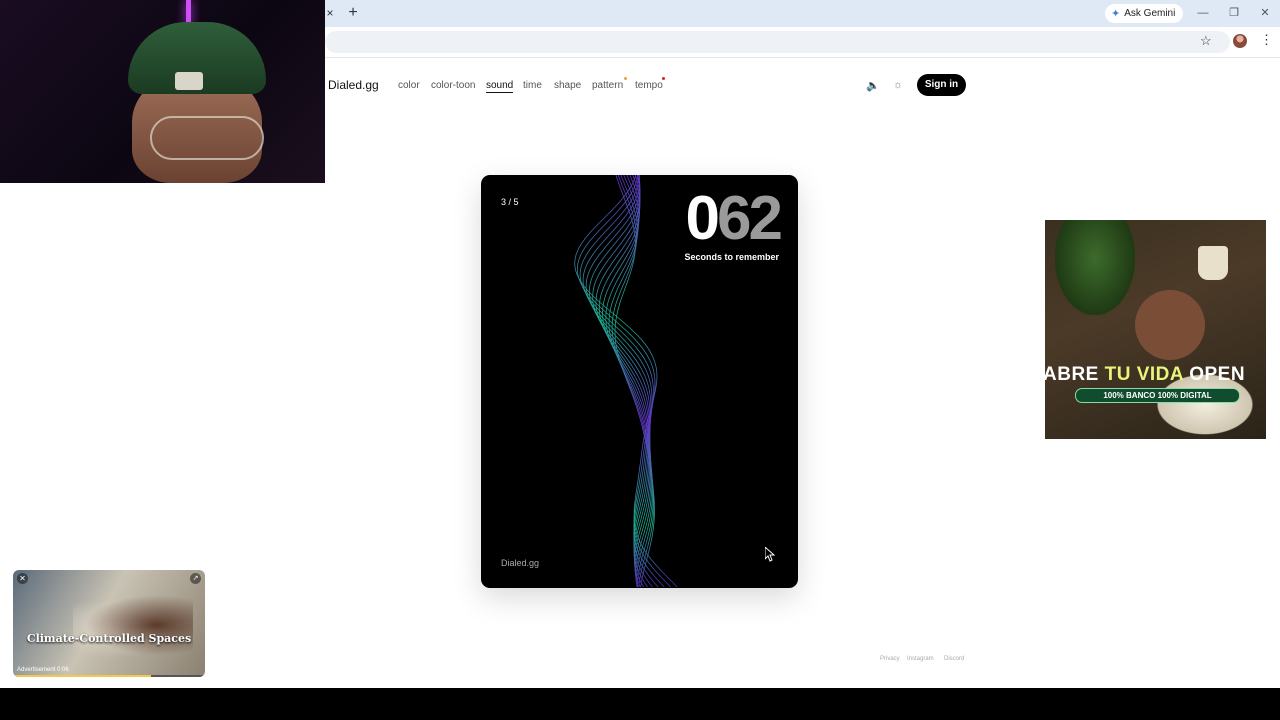 The width and height of the screenshot is (1280, 720). Describe the element at coordinates (43, 670) in the screenshot. I see `ad-video-label: Advertisement 0:06` at that location.